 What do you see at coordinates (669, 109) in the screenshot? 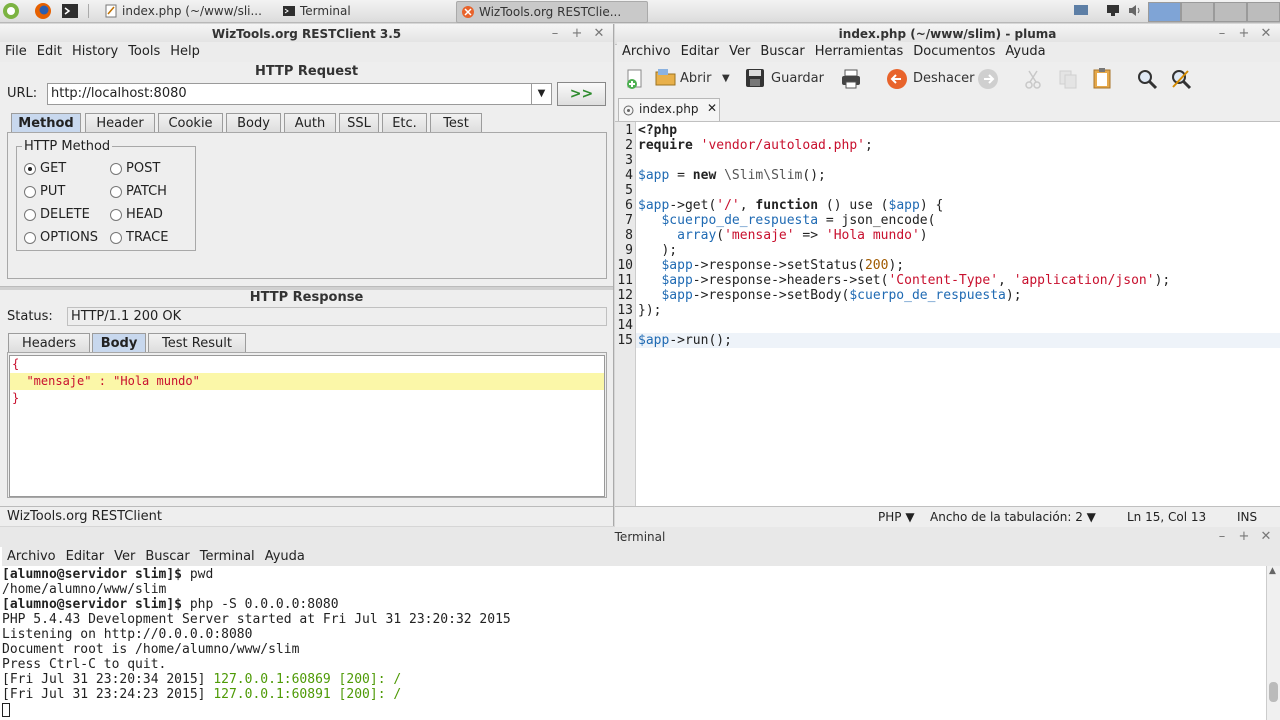
I see `document-tab: index.php ✕` at bounding box center [669, 109].